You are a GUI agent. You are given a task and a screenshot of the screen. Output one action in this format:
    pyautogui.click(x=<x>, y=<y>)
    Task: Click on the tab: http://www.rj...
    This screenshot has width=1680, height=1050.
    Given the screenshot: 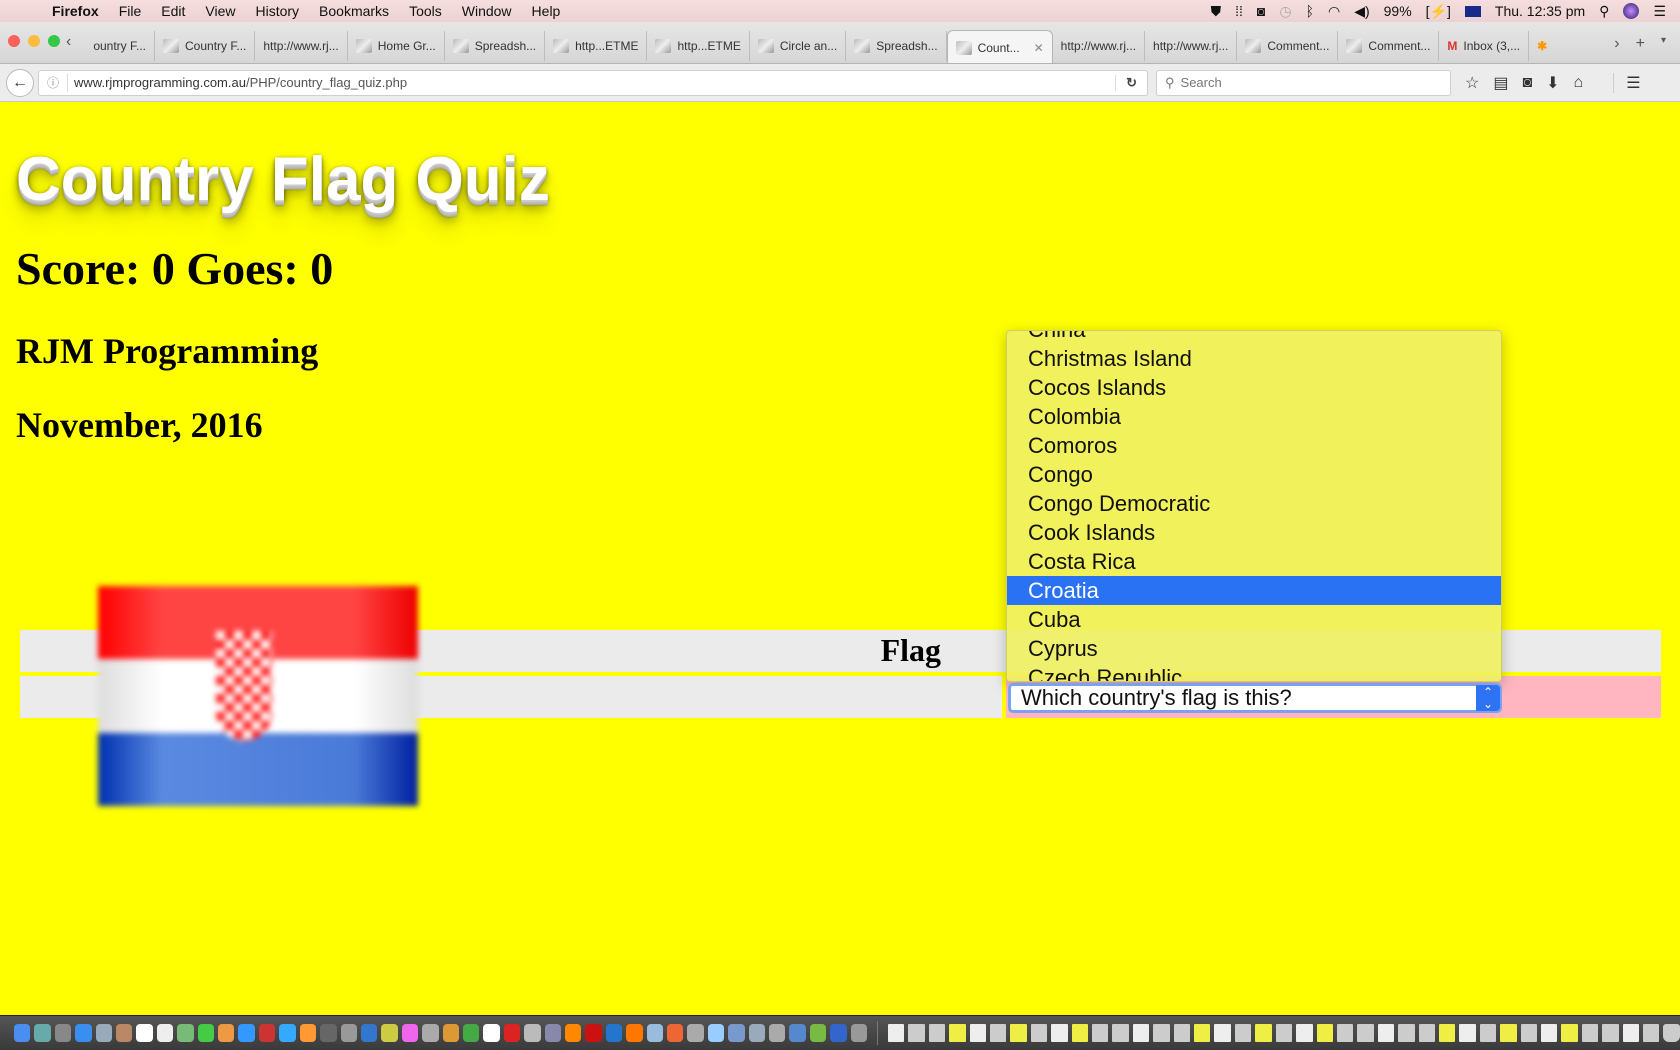 What is the action you would take?
    pyautogui.click(x=1099, y=46)
    